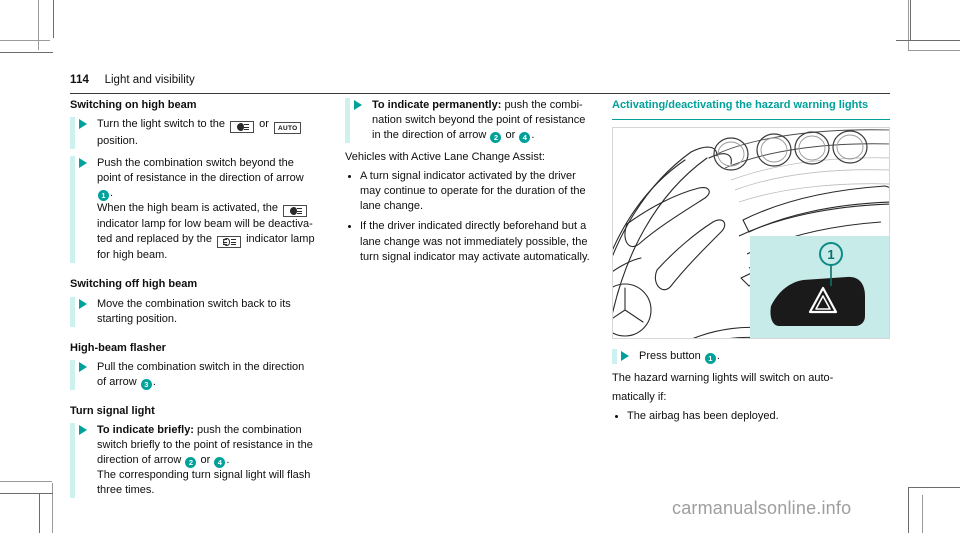  What do you see at coordinates (132, 255) in the screenshot?
I see `step-line-5: for high beam.` at bounding box center [132, 255].